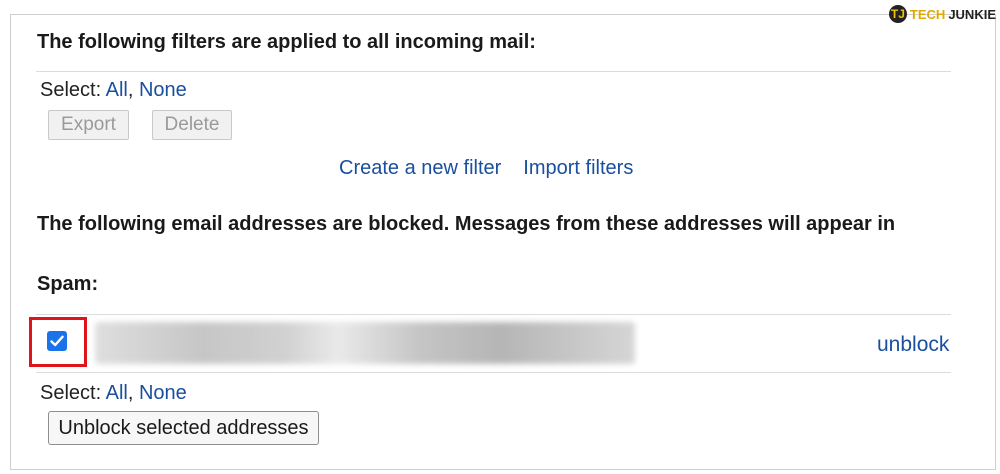  What do you see at coordinates (420, 168) in the screenshot?
I see `create-filter-link: Create a new filter` at bounding box center [420, 168].